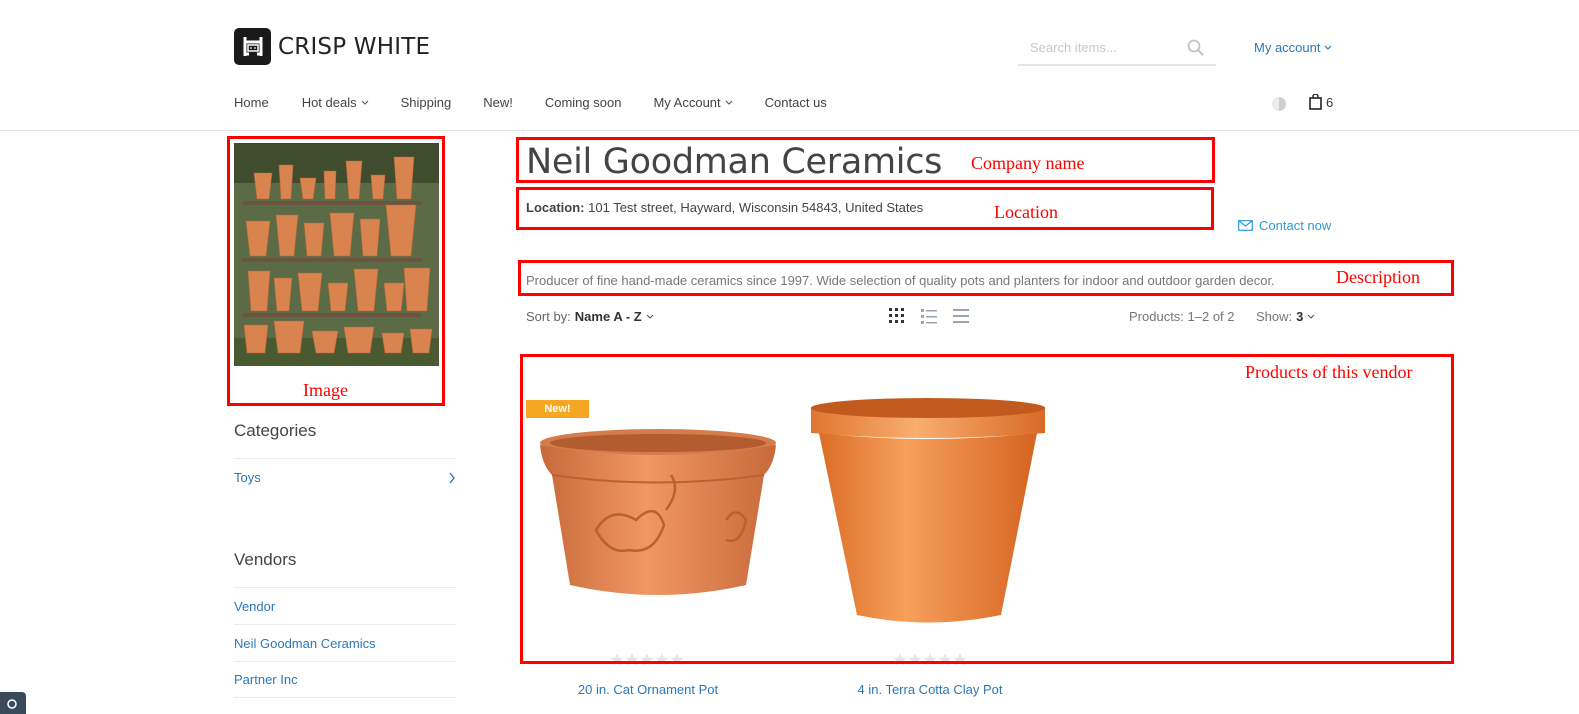  I want to click on envelope-icon, so click(1245, 225).